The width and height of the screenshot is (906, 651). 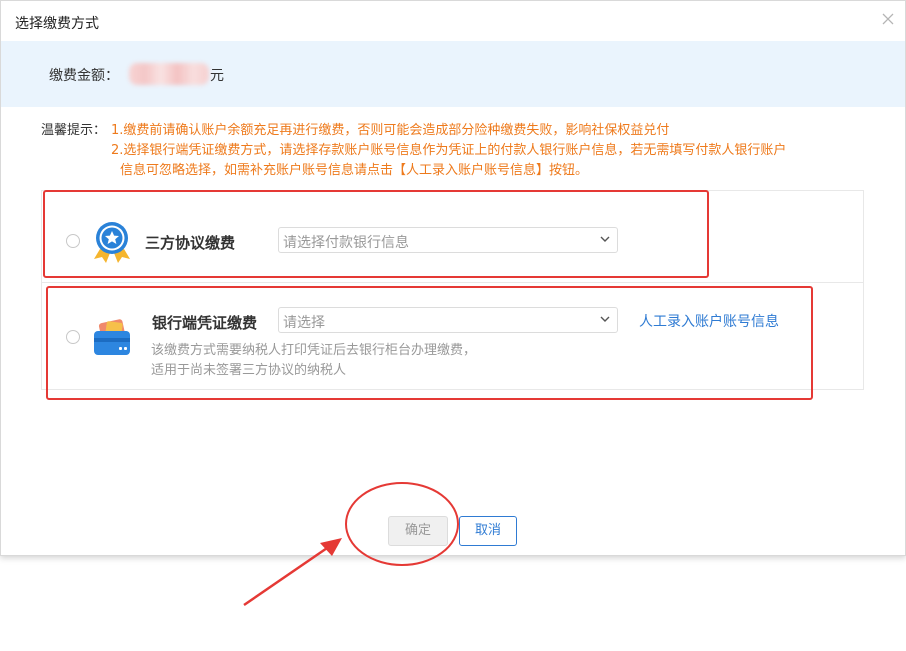 I want to click on dialog-title: 选择缴费方式, so click(x=57, y=24).